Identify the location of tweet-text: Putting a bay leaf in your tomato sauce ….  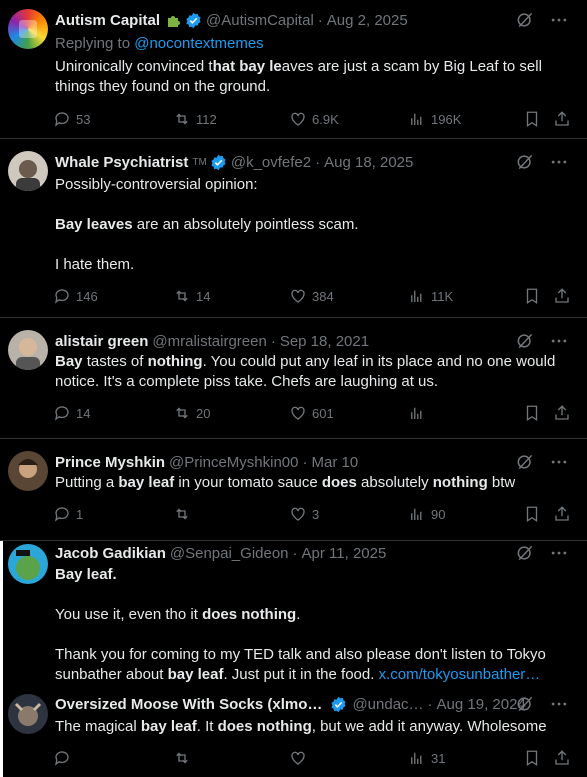
(314, 483).